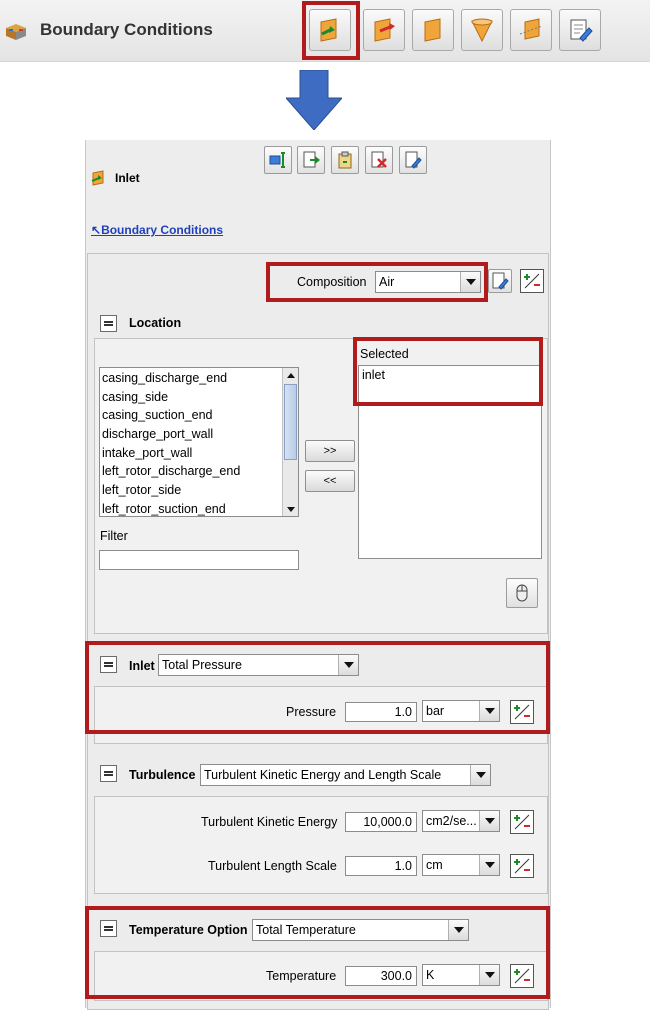 This screenshot has width=650, height=1010. I want to click on down-arrow, so click(314, 100).